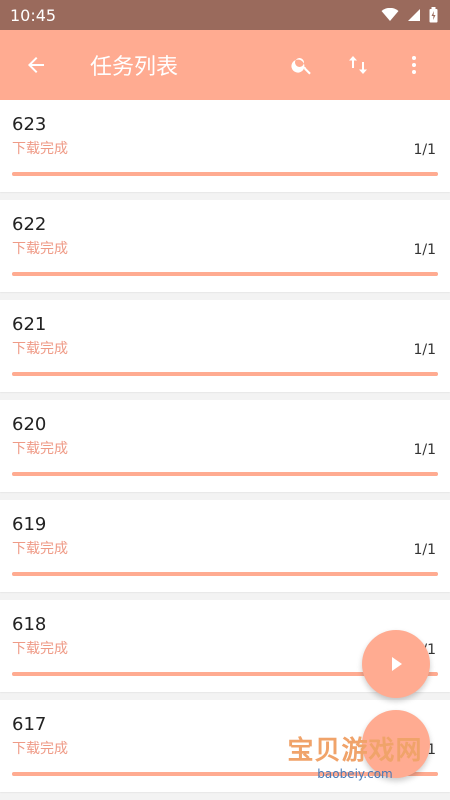 The image size is (450, 800). I want to click on task-item: 619 下载完成 1/1, so click(225, 546).